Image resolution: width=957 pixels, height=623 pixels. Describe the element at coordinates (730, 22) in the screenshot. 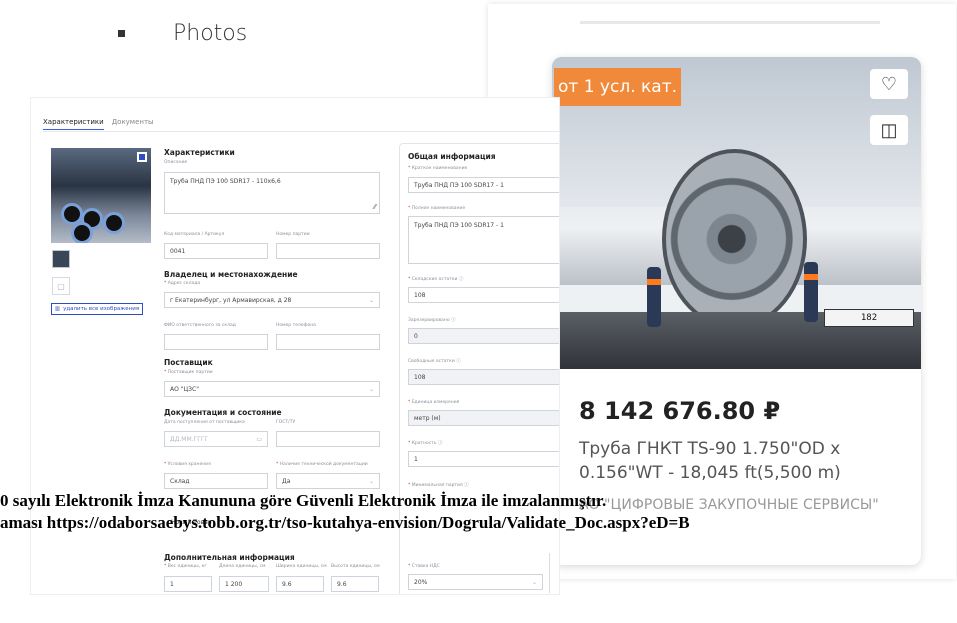

I see `card-top-divider` at that location.